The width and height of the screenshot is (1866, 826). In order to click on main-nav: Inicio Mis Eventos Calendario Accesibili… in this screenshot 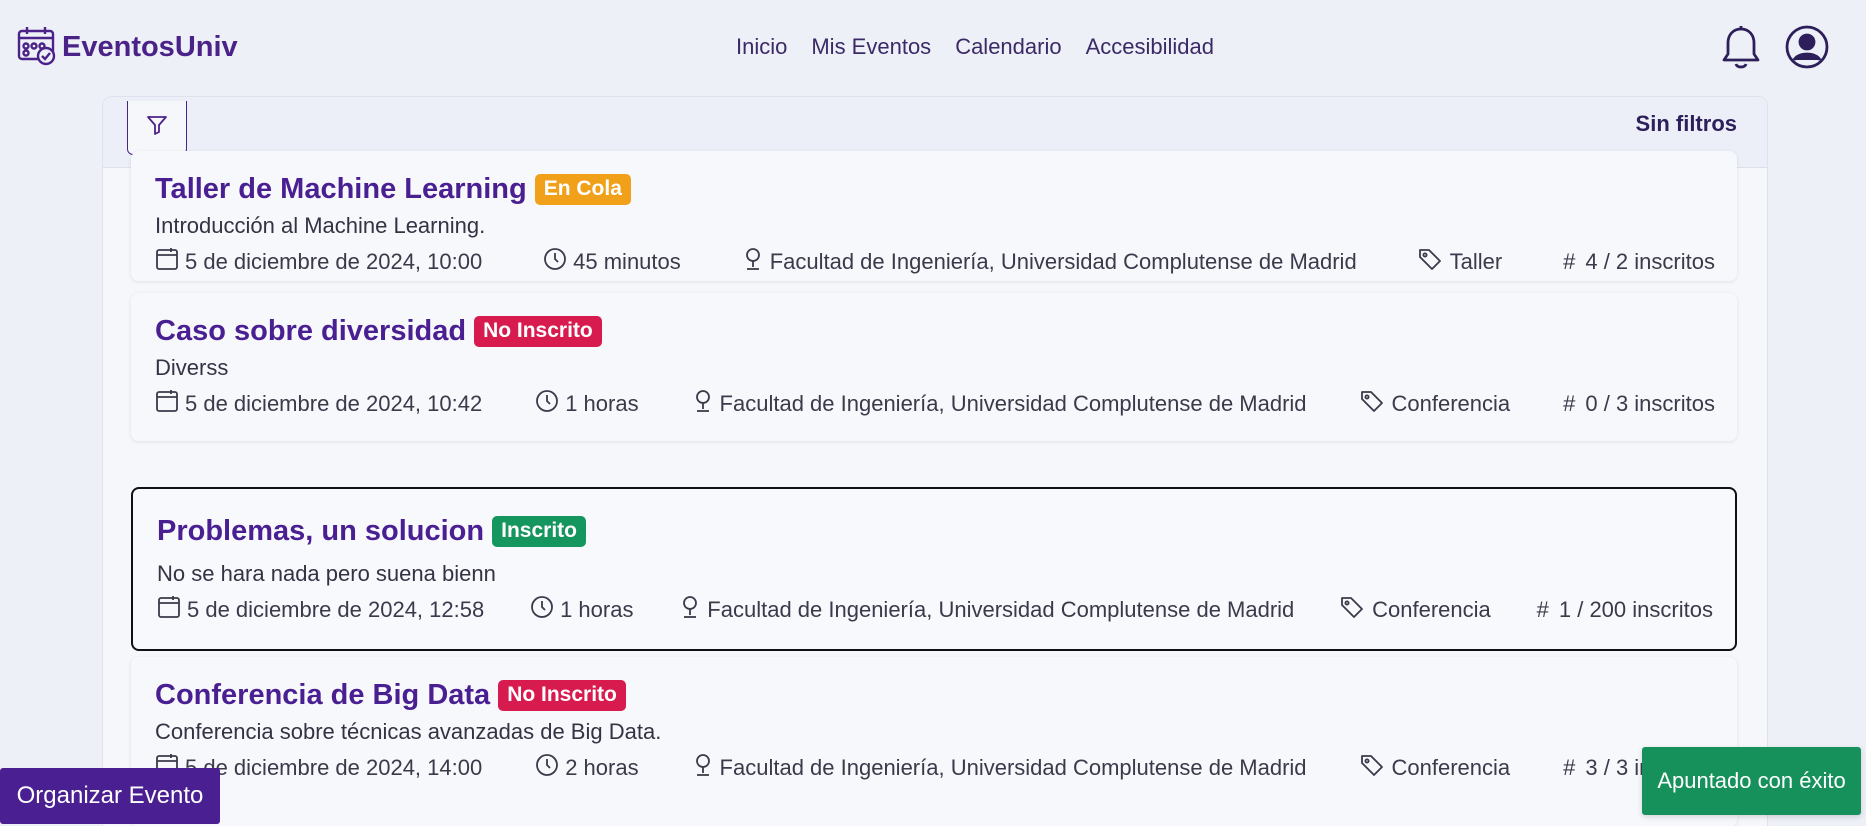, I will do `click(975, 47)`.